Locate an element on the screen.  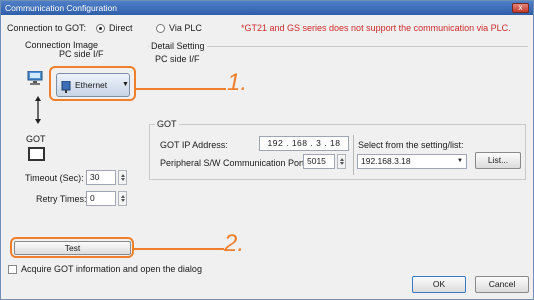
detail-pc-side-label: PC side I/F is located at coordinates (177, 59).